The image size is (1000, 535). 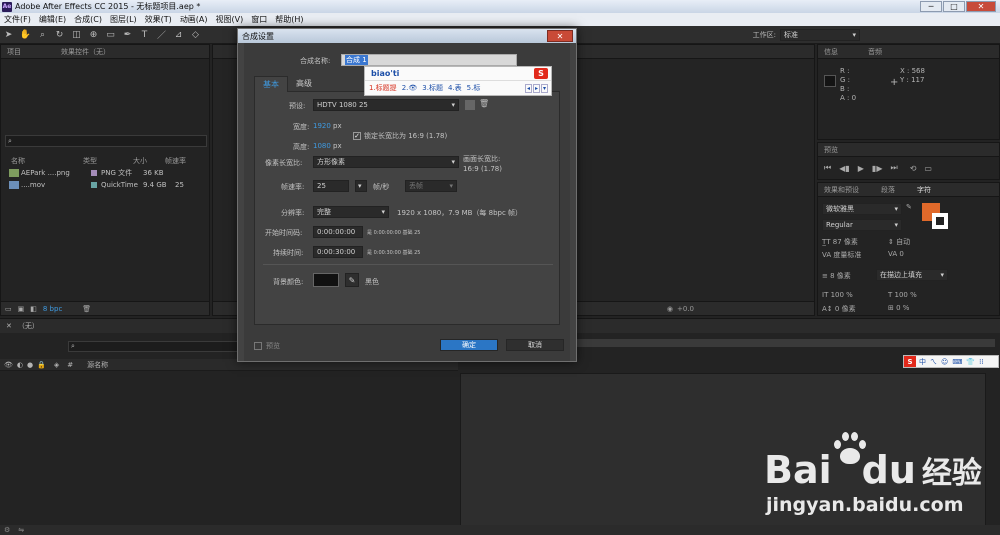 I want to click on menu-composition: 合成(C), so click(x=88, y=19).